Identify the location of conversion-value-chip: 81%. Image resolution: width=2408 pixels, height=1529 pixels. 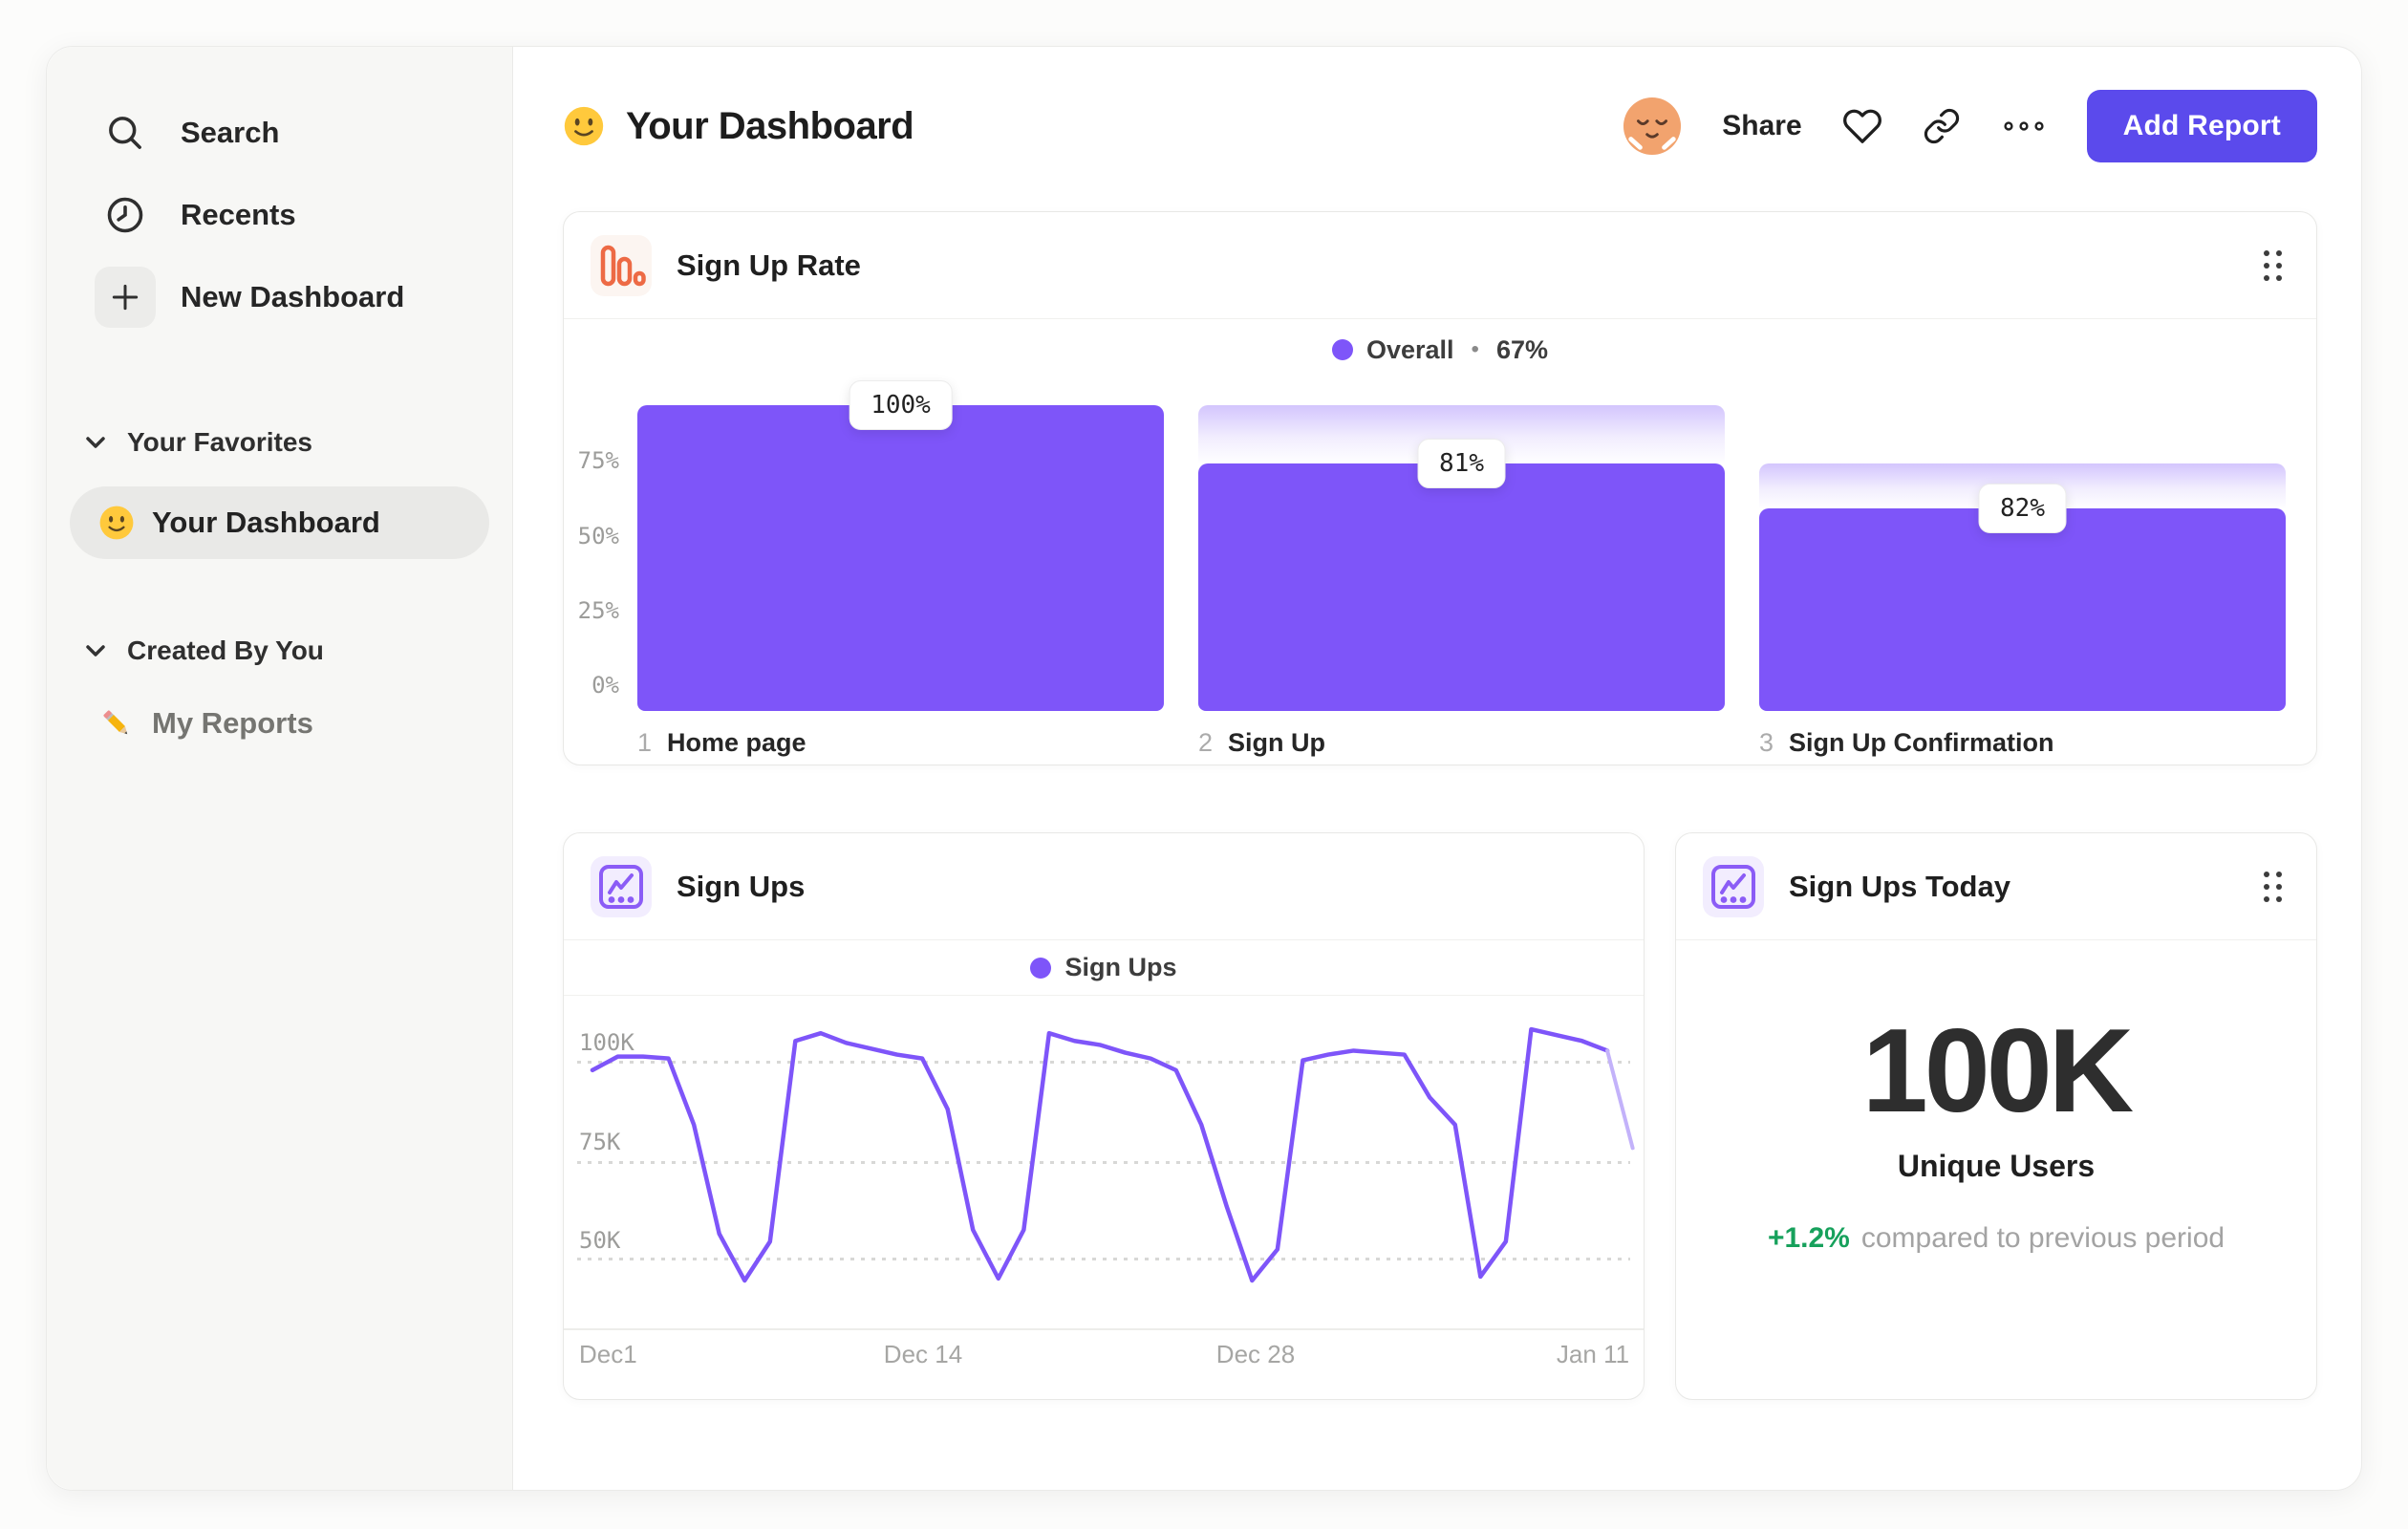
(1462, 463).